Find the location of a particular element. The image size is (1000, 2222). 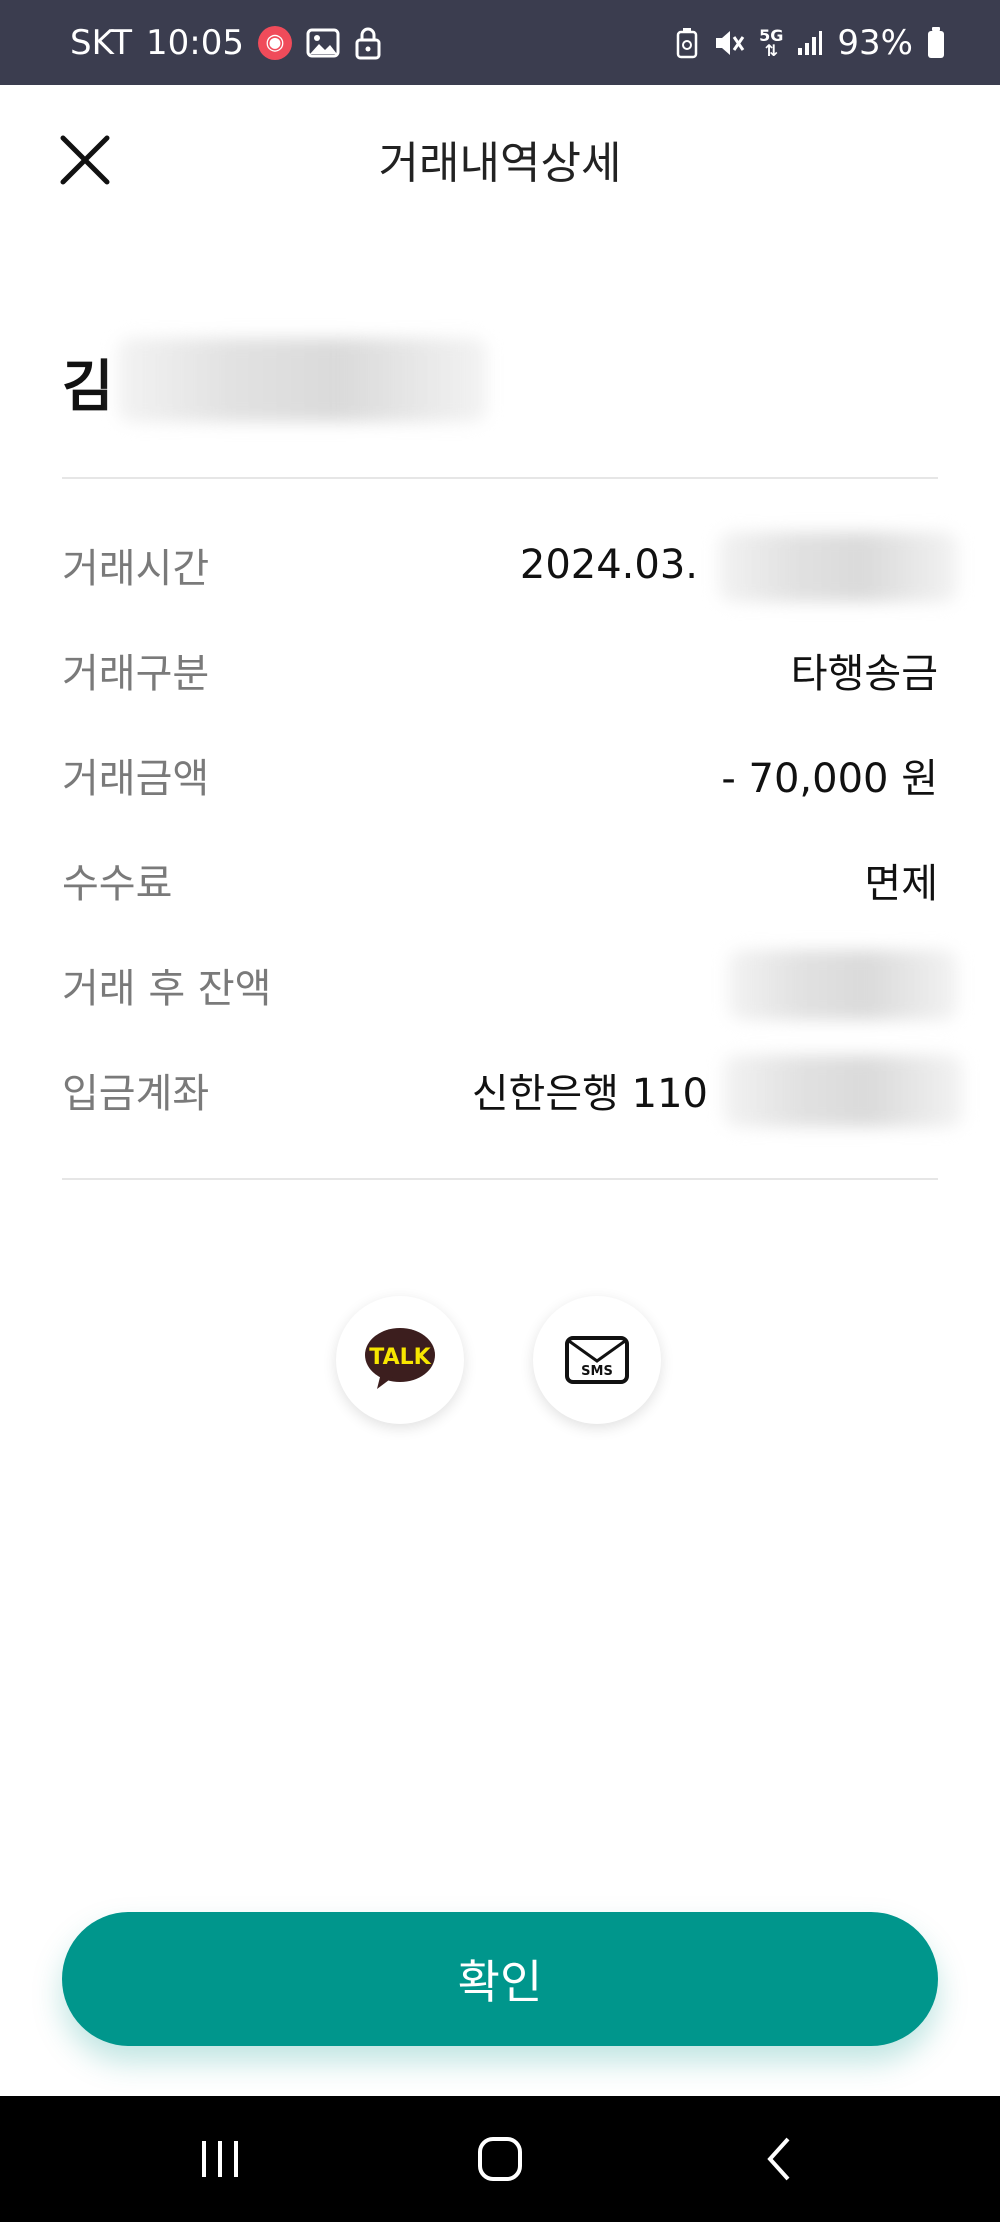

recent-apps-icon is located at coordinates (220, 2159).